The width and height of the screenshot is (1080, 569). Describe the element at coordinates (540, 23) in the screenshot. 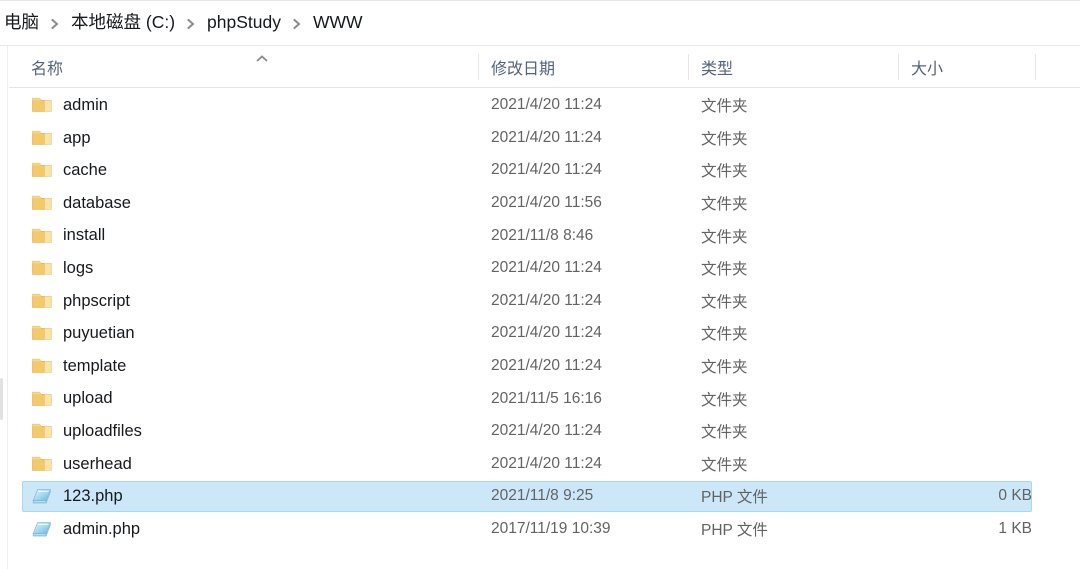

I see `breadcrumb-address-bar: 电脑 本地磁盘 (C:) phpStudy WWW` at that location.